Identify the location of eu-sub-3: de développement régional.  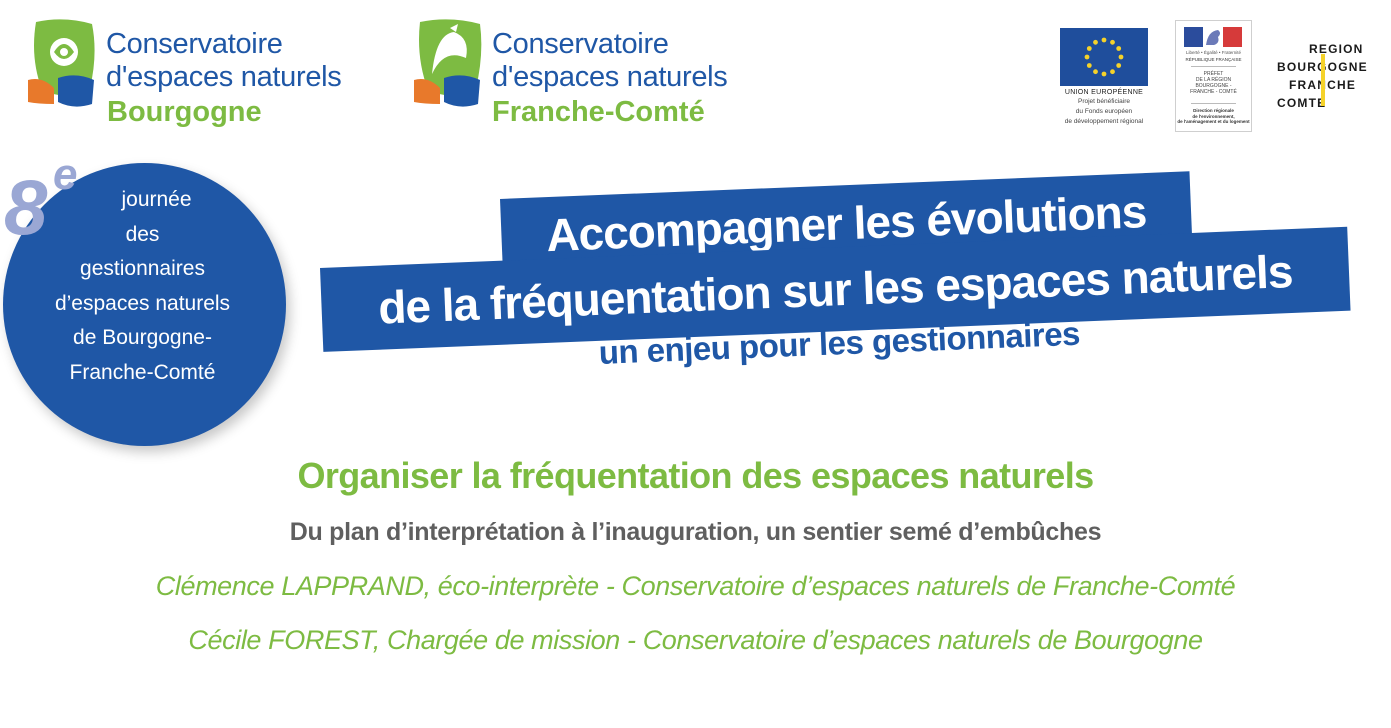
(1104, 121).